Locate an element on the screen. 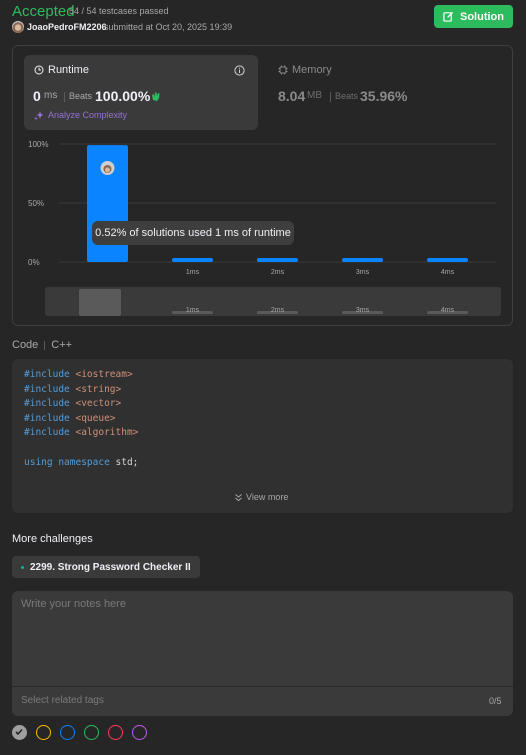  check-icon is located at coordinates (19, 732).